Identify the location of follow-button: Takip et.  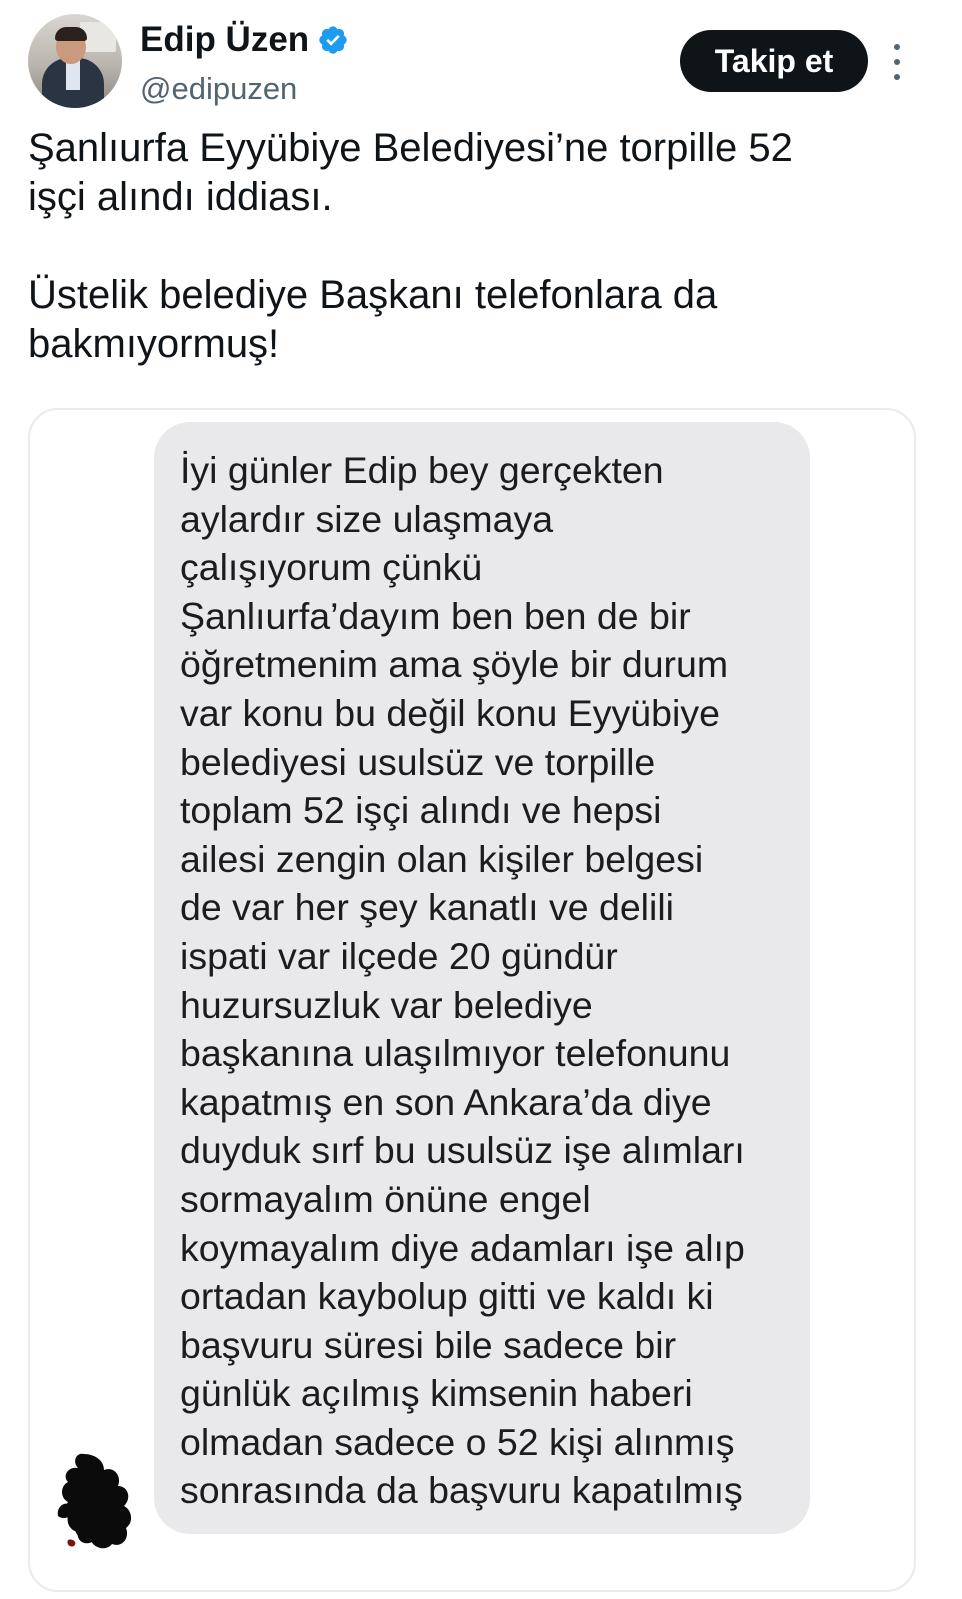
(774, 61).